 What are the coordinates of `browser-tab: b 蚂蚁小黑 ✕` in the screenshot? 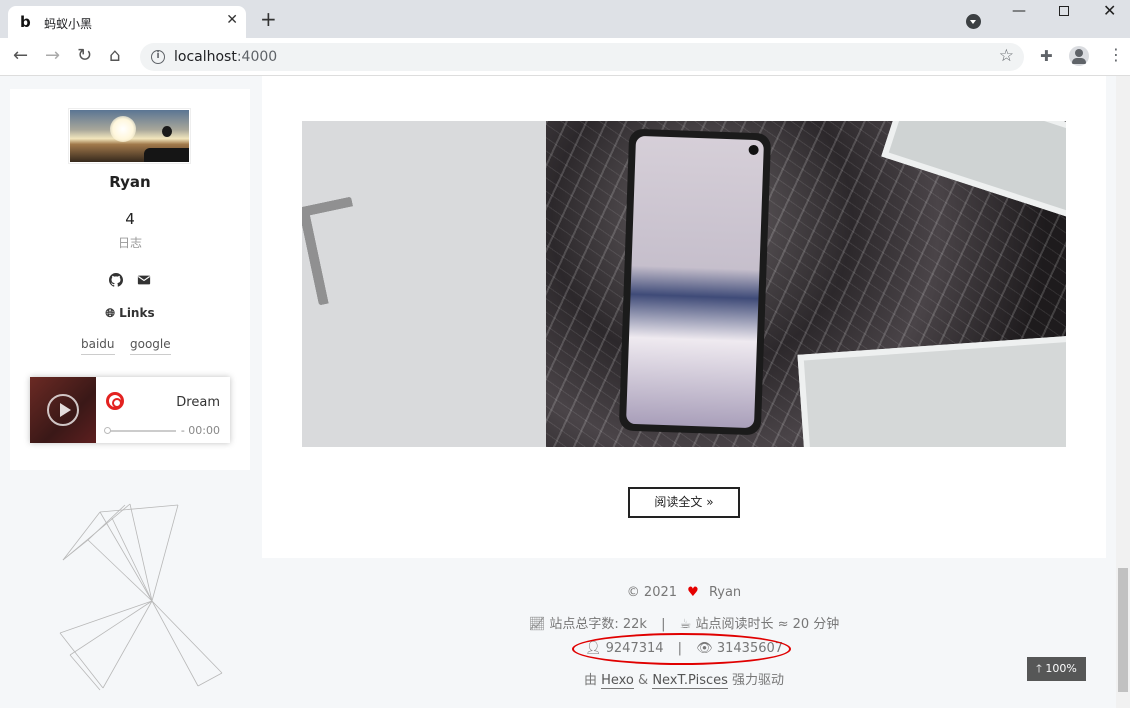 It's located at (127, 22).